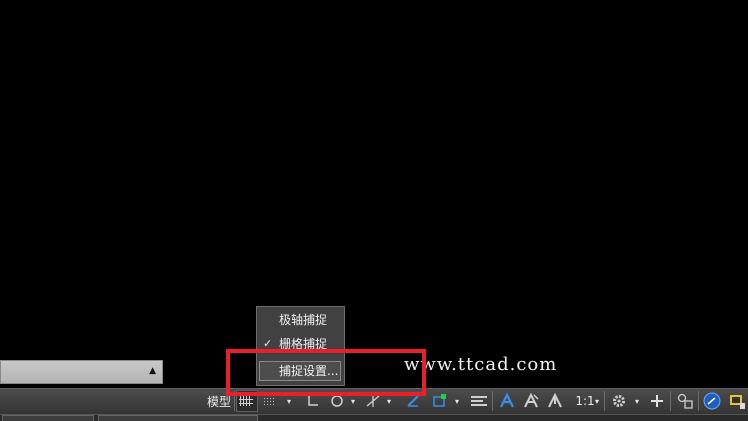  What do you see at coordinates (439, 401) in the screenshot?
I see `dynamic-ucs-icon` at bounding box center [439, 401].